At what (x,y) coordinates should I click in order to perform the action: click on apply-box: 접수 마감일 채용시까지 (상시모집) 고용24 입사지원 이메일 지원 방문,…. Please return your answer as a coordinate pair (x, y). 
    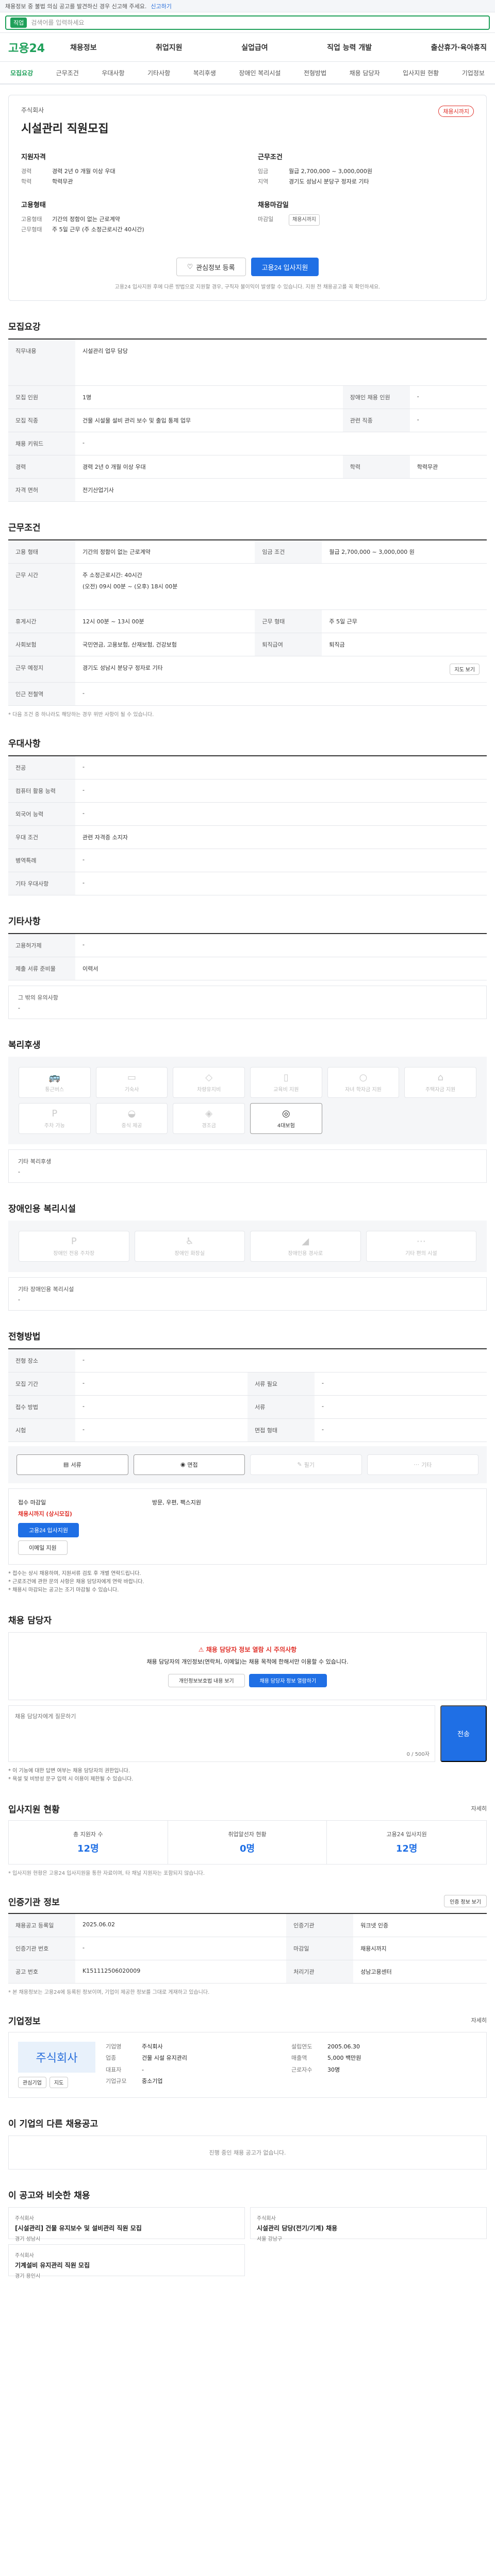
    Looking at the image, I should click on (247, 1527).